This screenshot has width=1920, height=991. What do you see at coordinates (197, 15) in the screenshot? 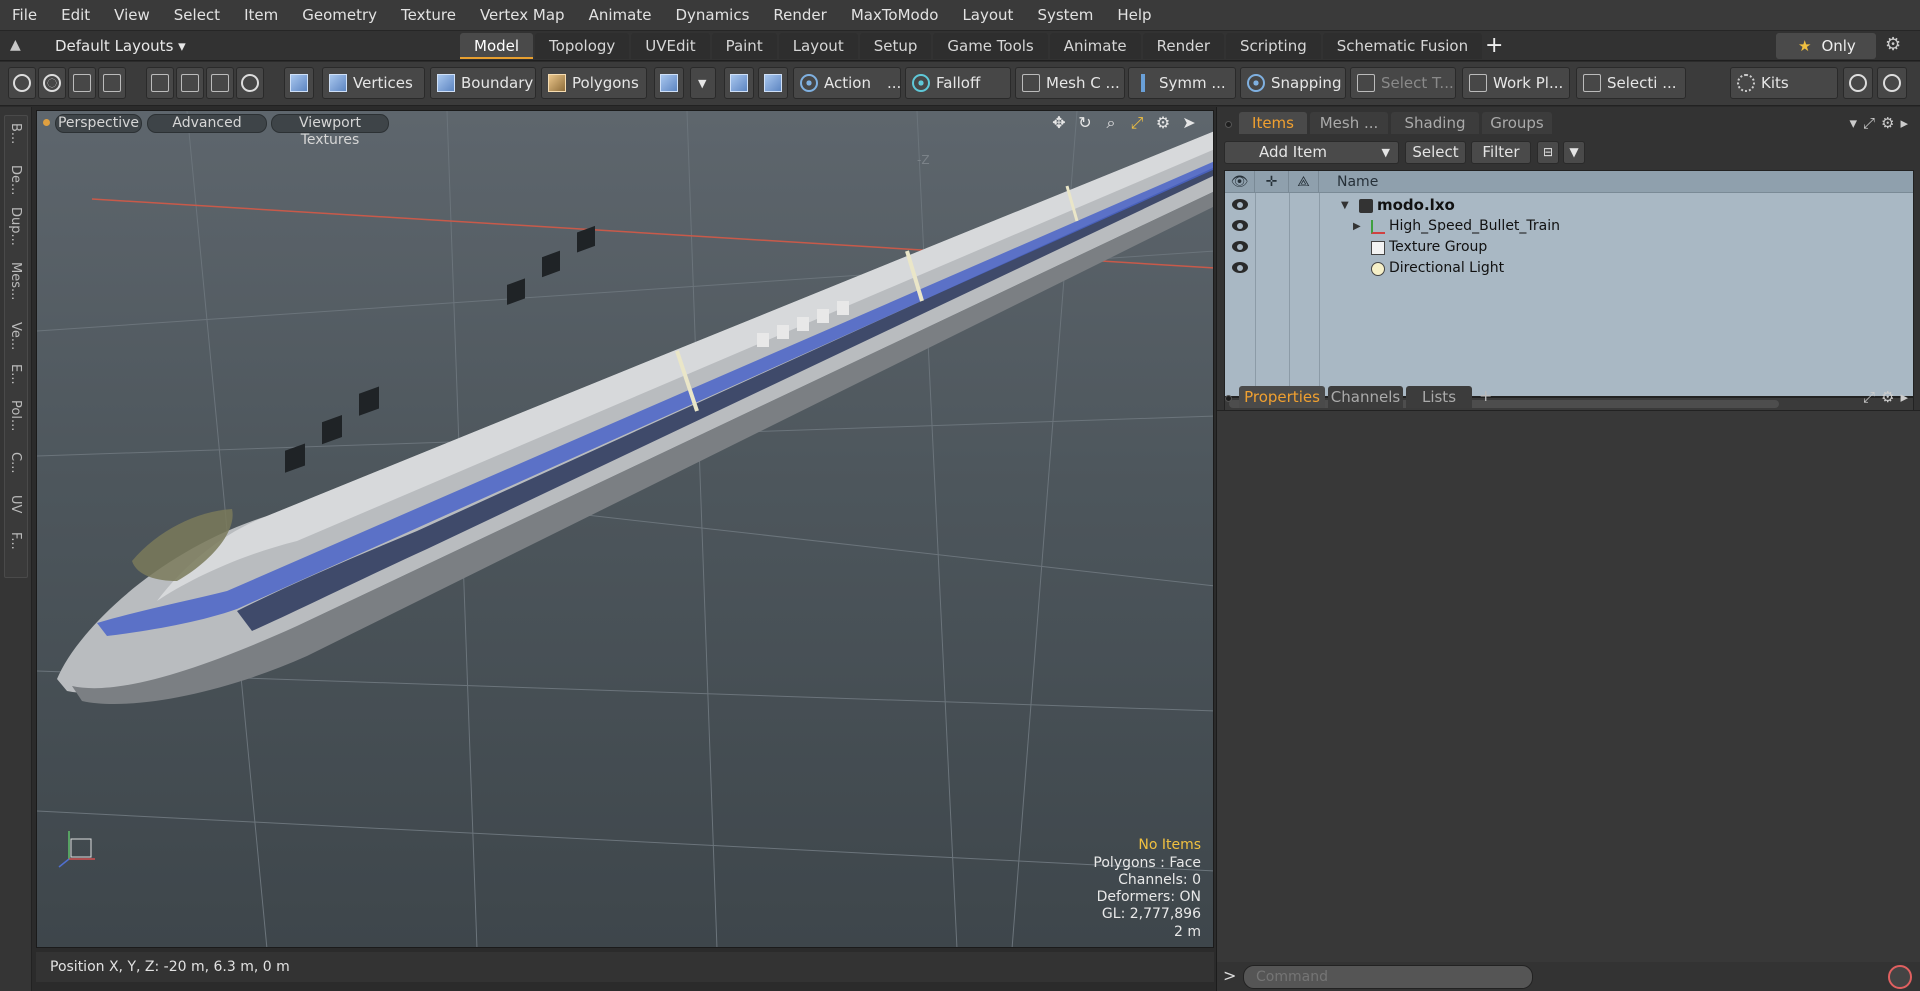
I see `menu-select: Select` at bounding box center [197, 15].